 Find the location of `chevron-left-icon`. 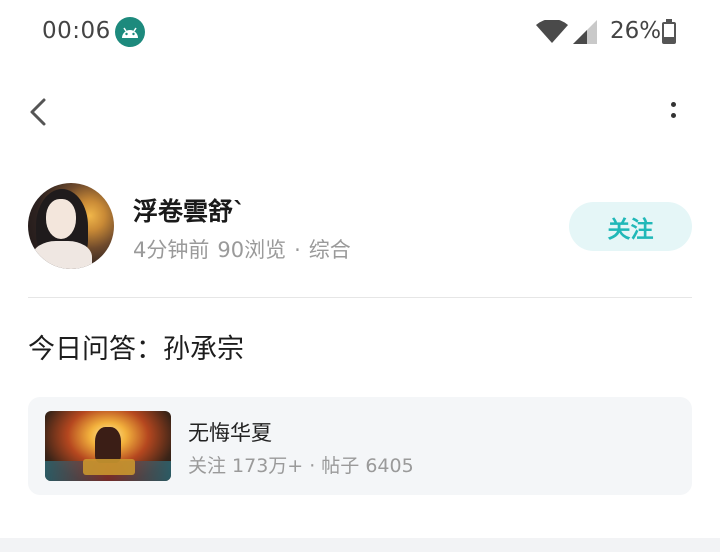

chevron-left-icon is located at coordinates (38, 112).